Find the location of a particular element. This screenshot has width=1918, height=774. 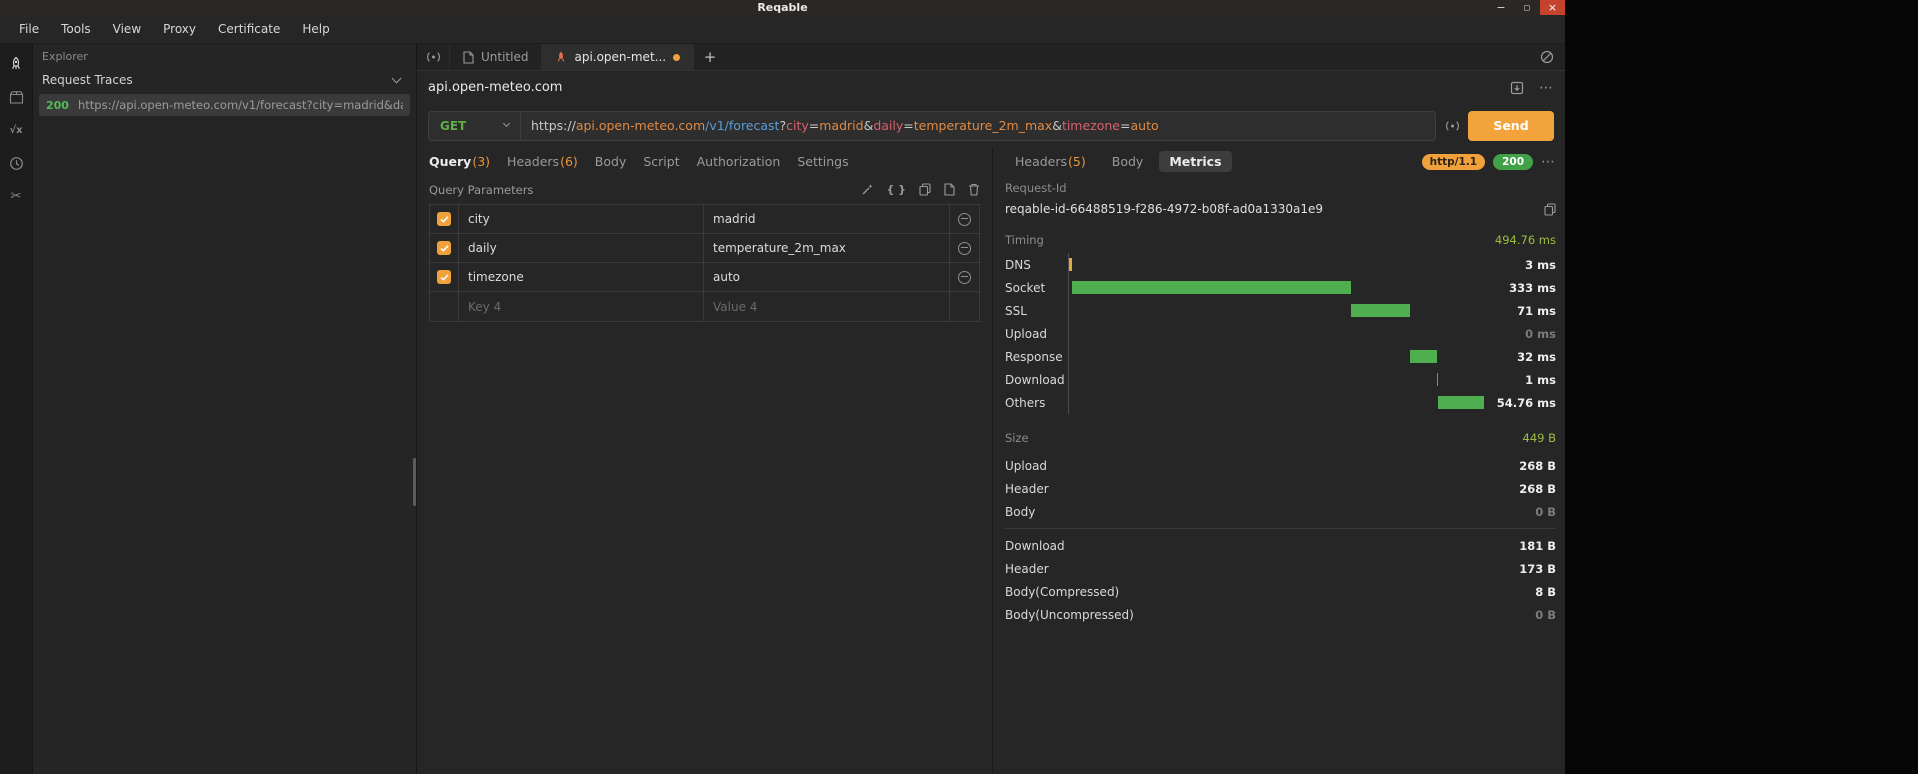

status-badge: 200 is located at coordinates (1513, 161).